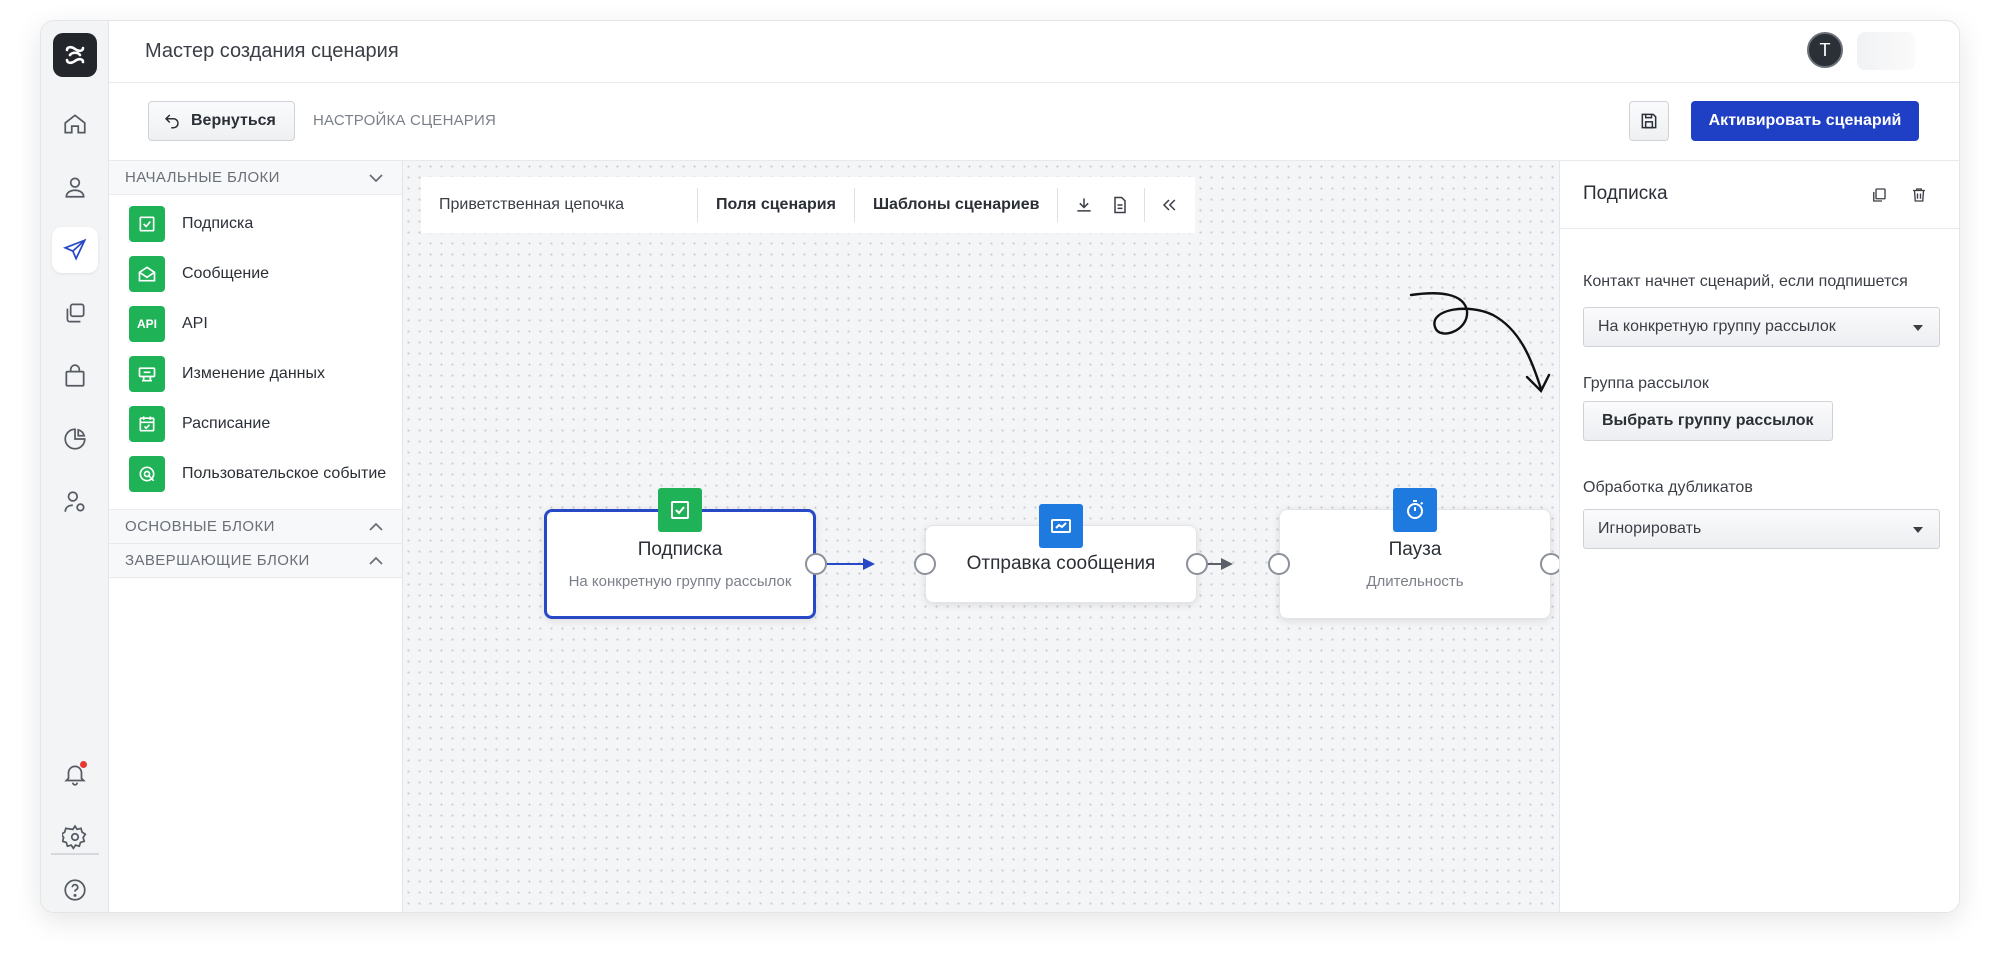  I want to click on nav-contacts, so click(75, 187).